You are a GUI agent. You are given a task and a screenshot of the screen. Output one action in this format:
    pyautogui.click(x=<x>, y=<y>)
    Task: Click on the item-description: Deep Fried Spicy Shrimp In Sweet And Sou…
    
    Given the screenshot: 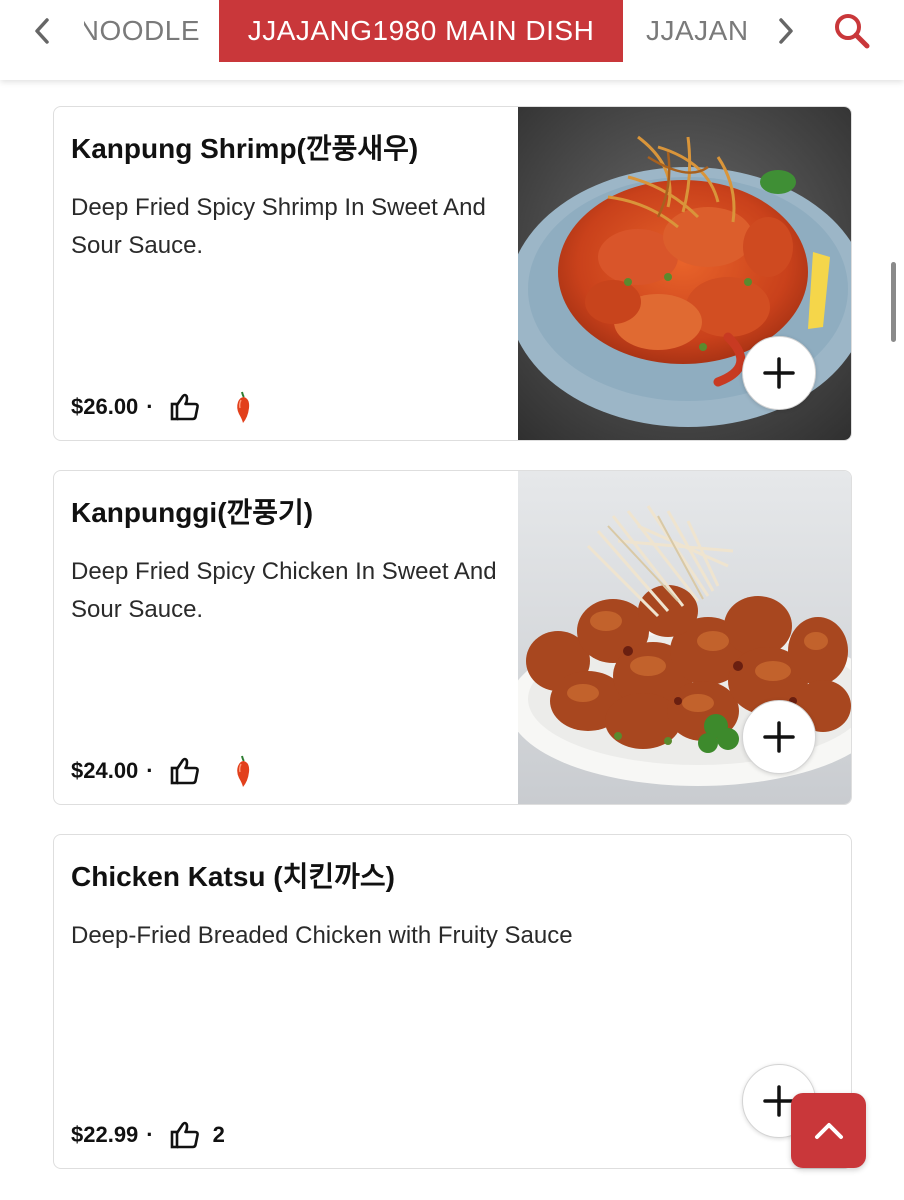 What is the action you would take?
    pyautogui.click(x=278, y=226)
    